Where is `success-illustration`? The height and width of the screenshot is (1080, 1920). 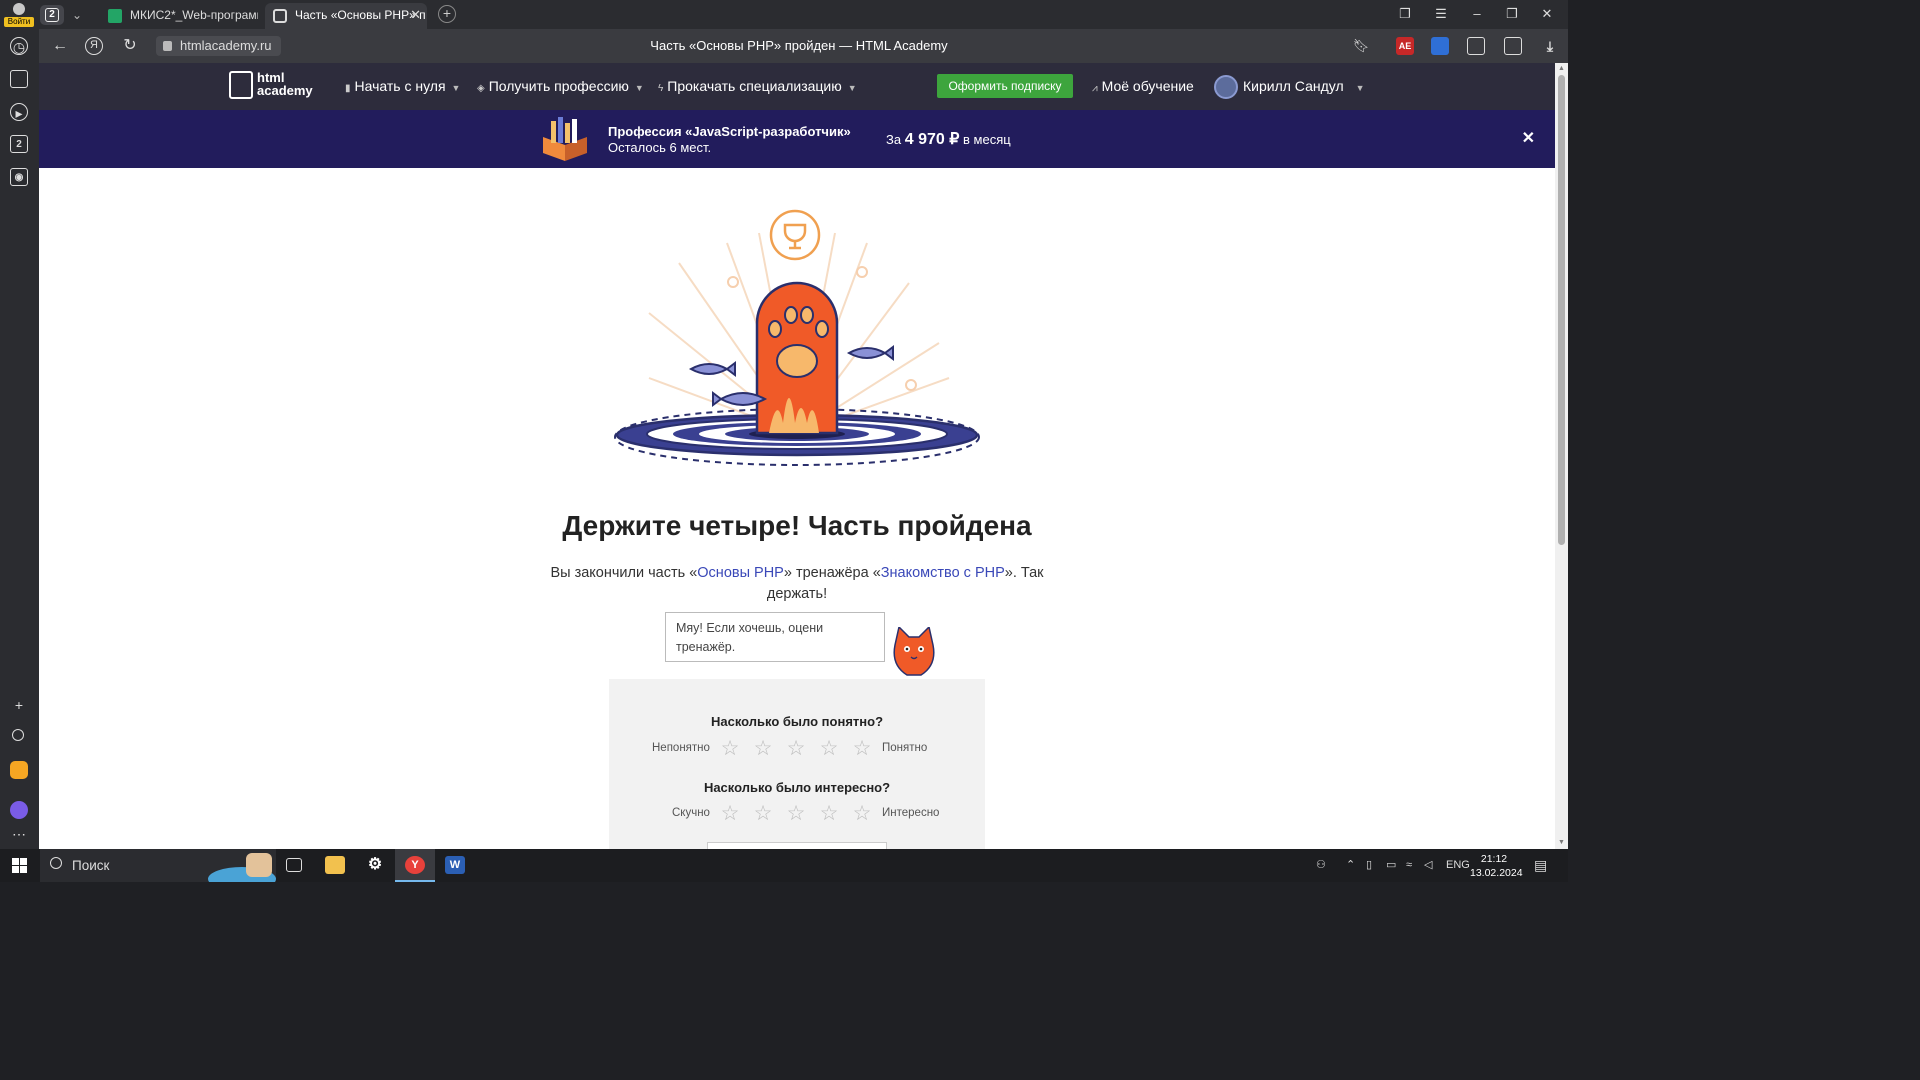 success-illustration is located at coordinates (797, 337).